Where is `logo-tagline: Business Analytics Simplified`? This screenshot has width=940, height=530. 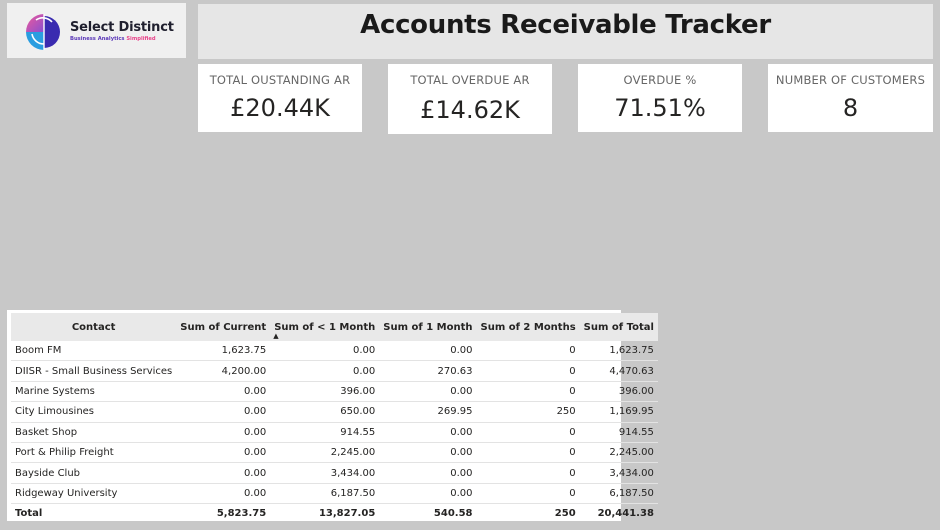 logo-tagline: Business Analytics Simplified is located at coordinates (113, 39).